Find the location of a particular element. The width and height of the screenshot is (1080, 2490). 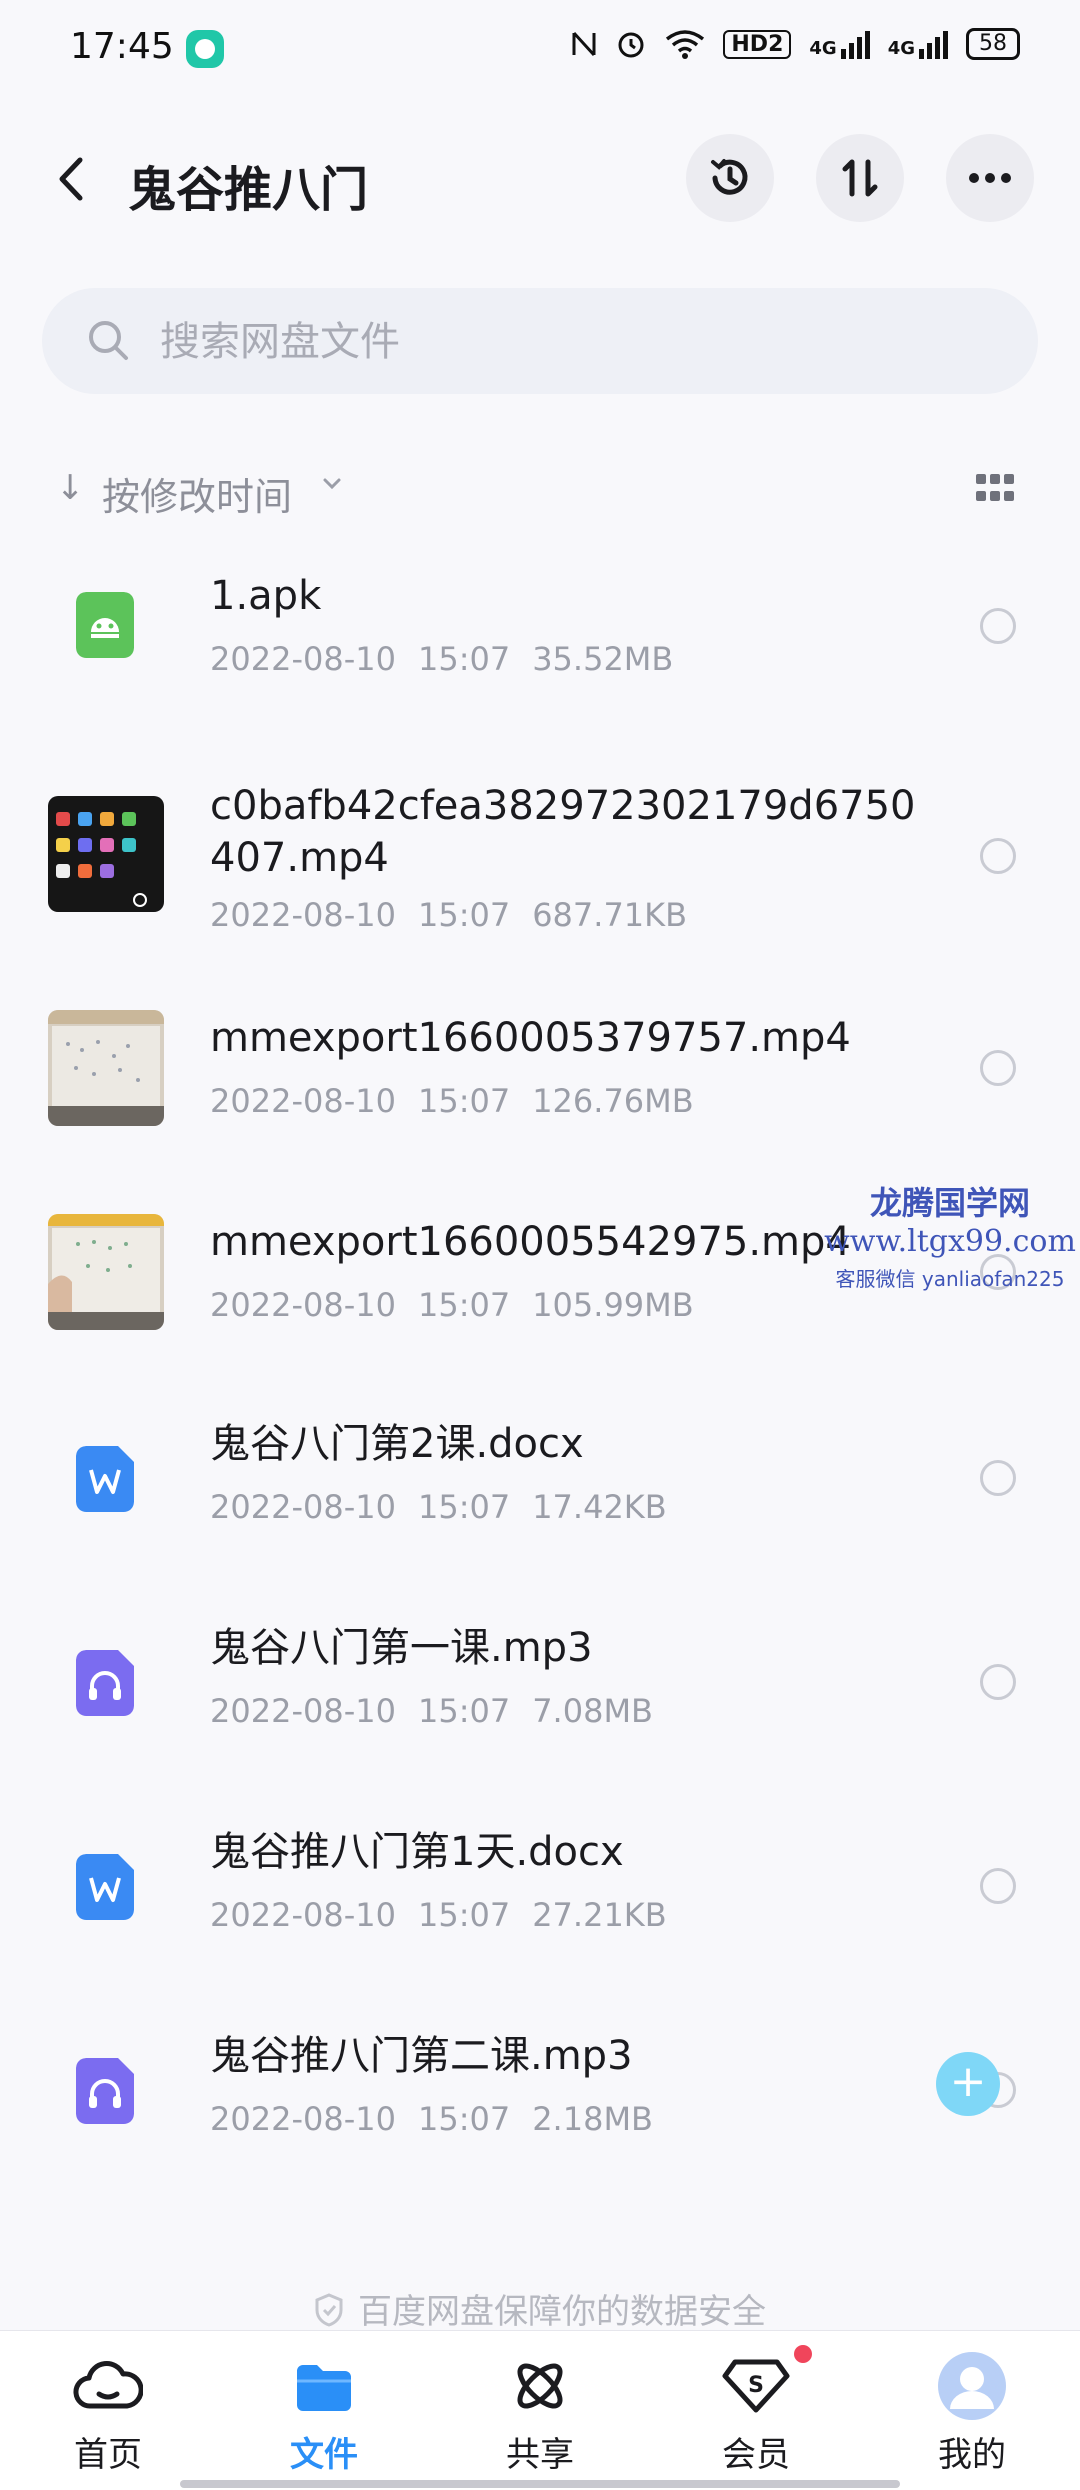

up-down-transfer-icon is located at coordinates (860, 178).